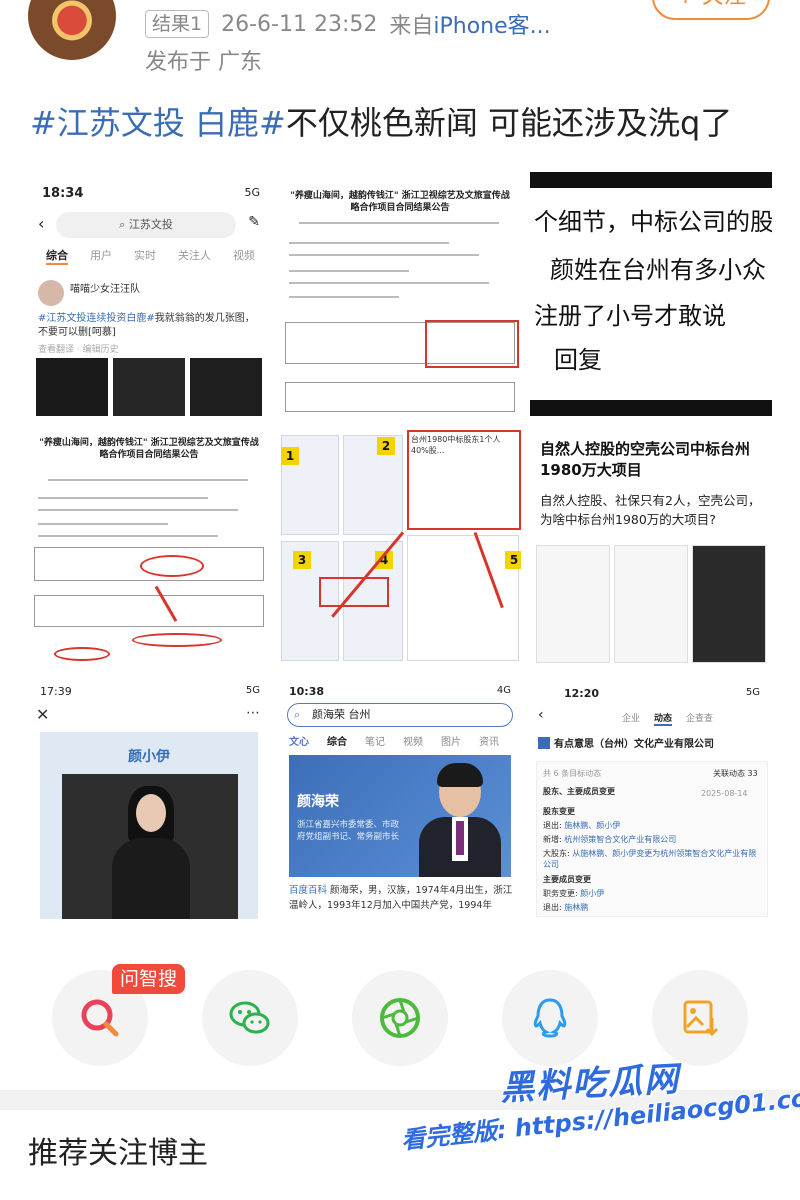 The width and height of the screenshot is (800, 1200). What do you see at coordinates (651, 408) in the screenshot?
I see `black-bar` at bounding box center [651, 408].